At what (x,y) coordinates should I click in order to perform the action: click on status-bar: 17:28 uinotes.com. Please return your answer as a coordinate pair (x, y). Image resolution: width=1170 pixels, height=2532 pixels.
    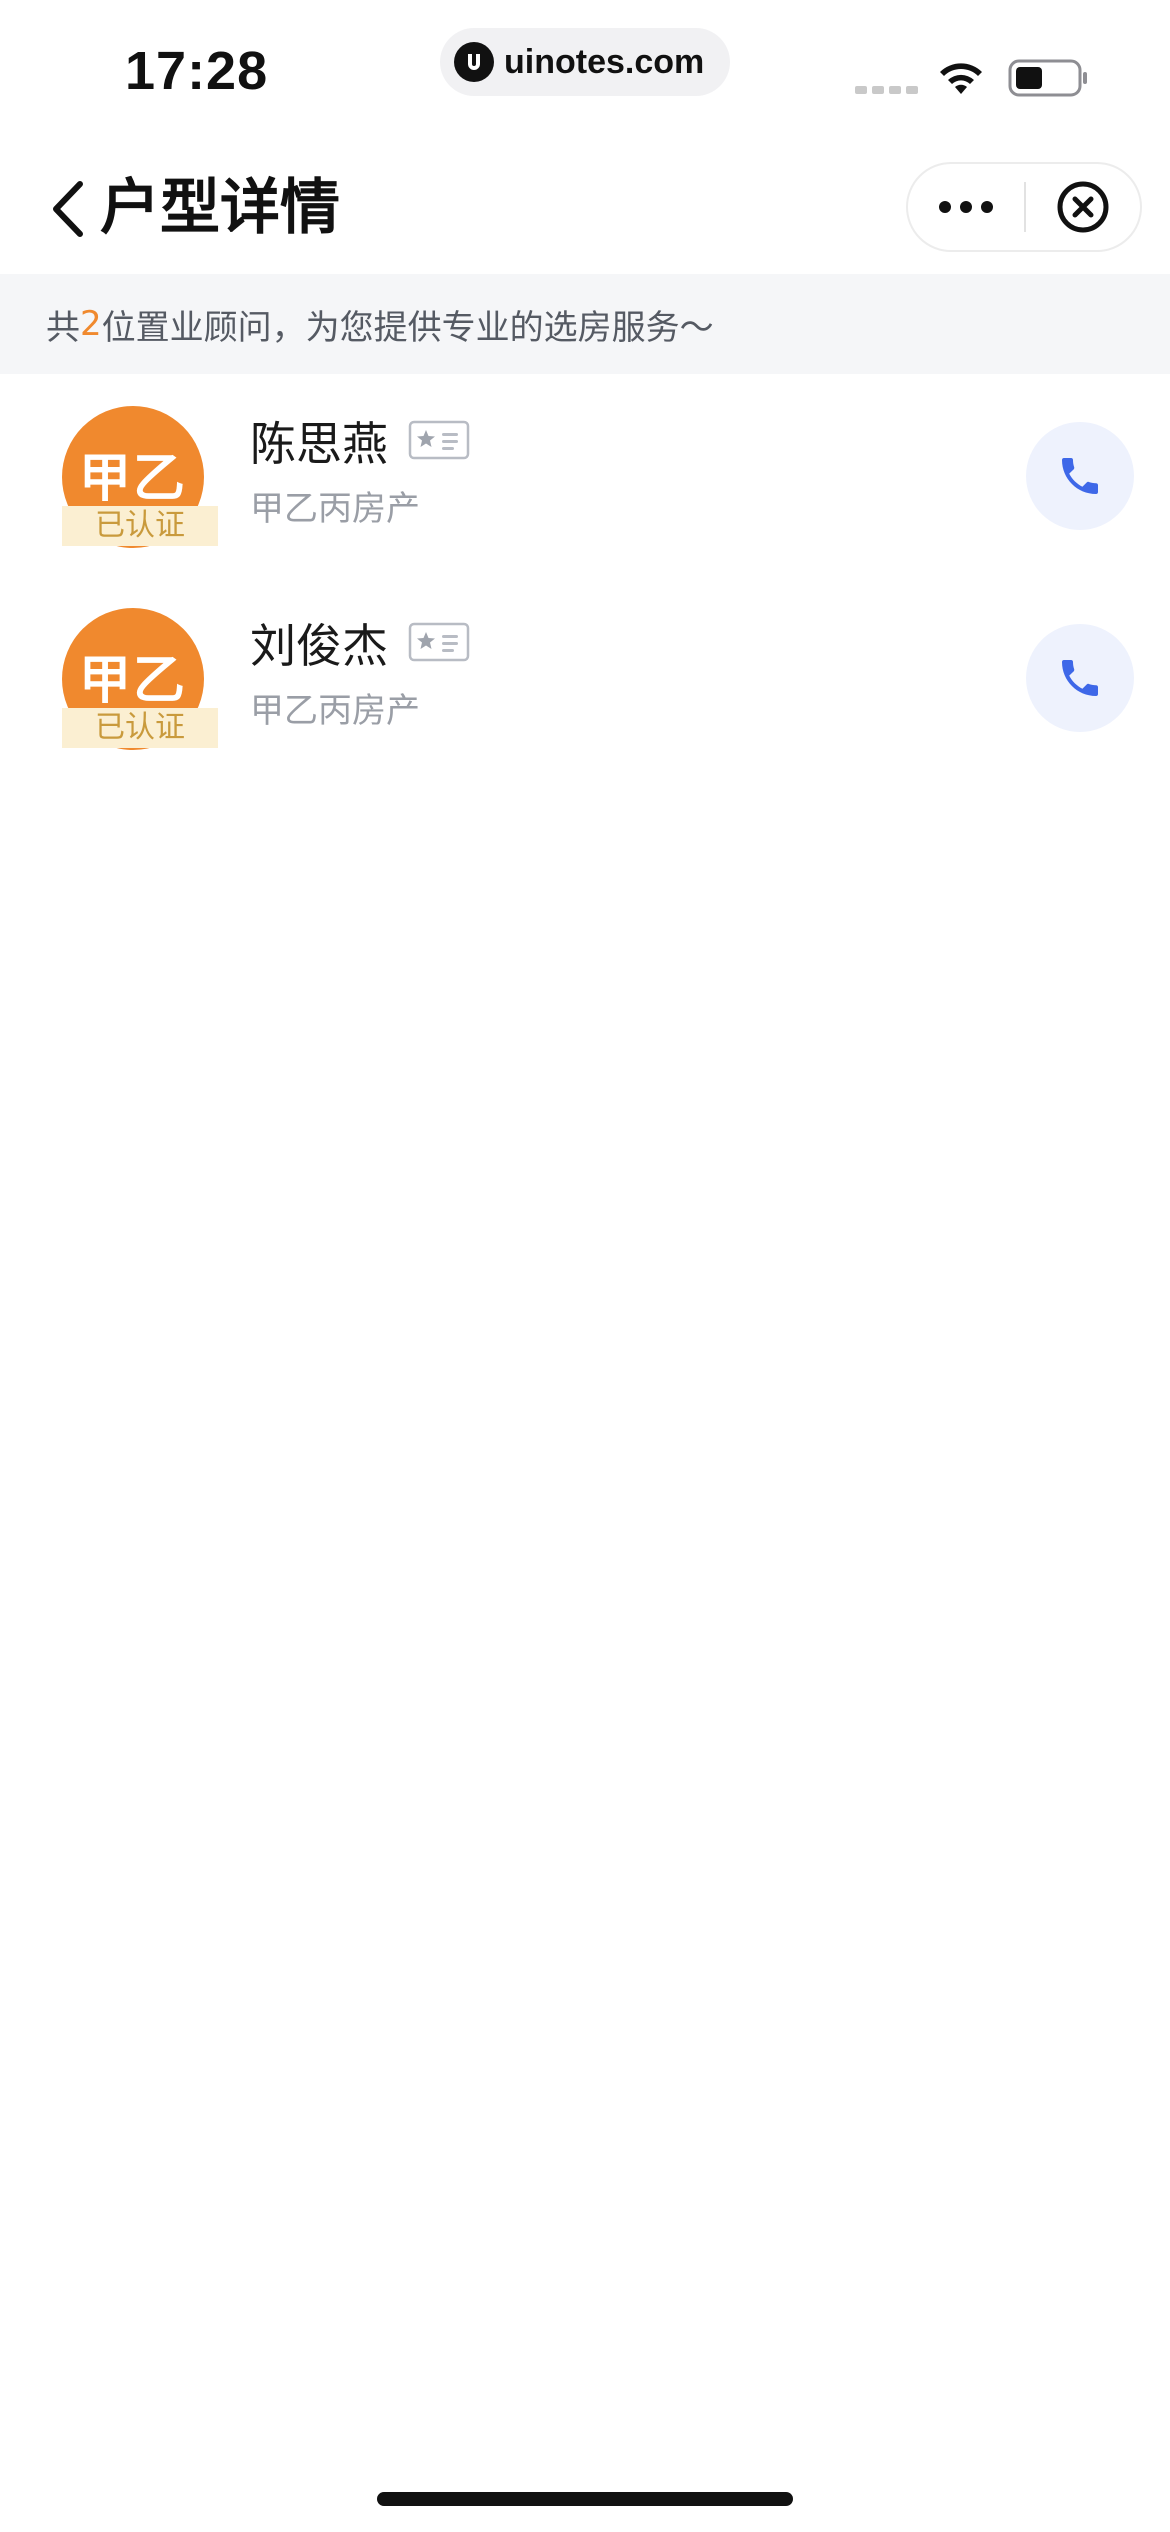
    Looking at the image, I should click on (585, 75).